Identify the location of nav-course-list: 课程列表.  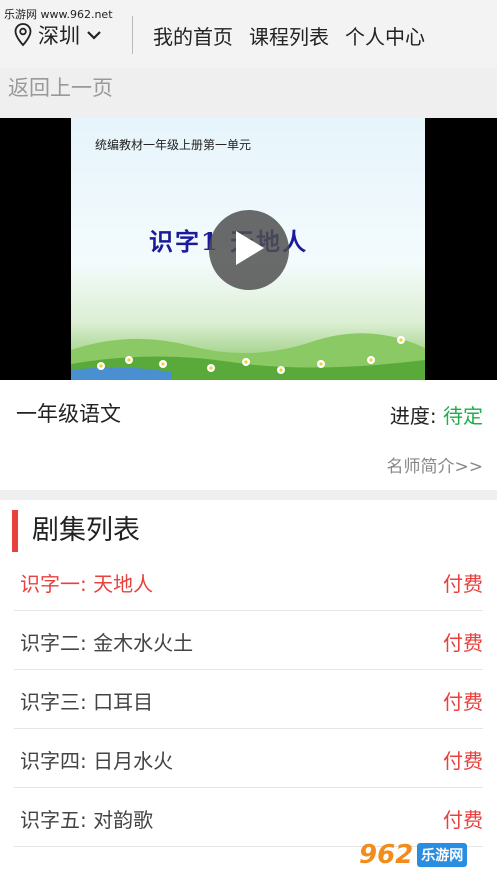
(289, 35).